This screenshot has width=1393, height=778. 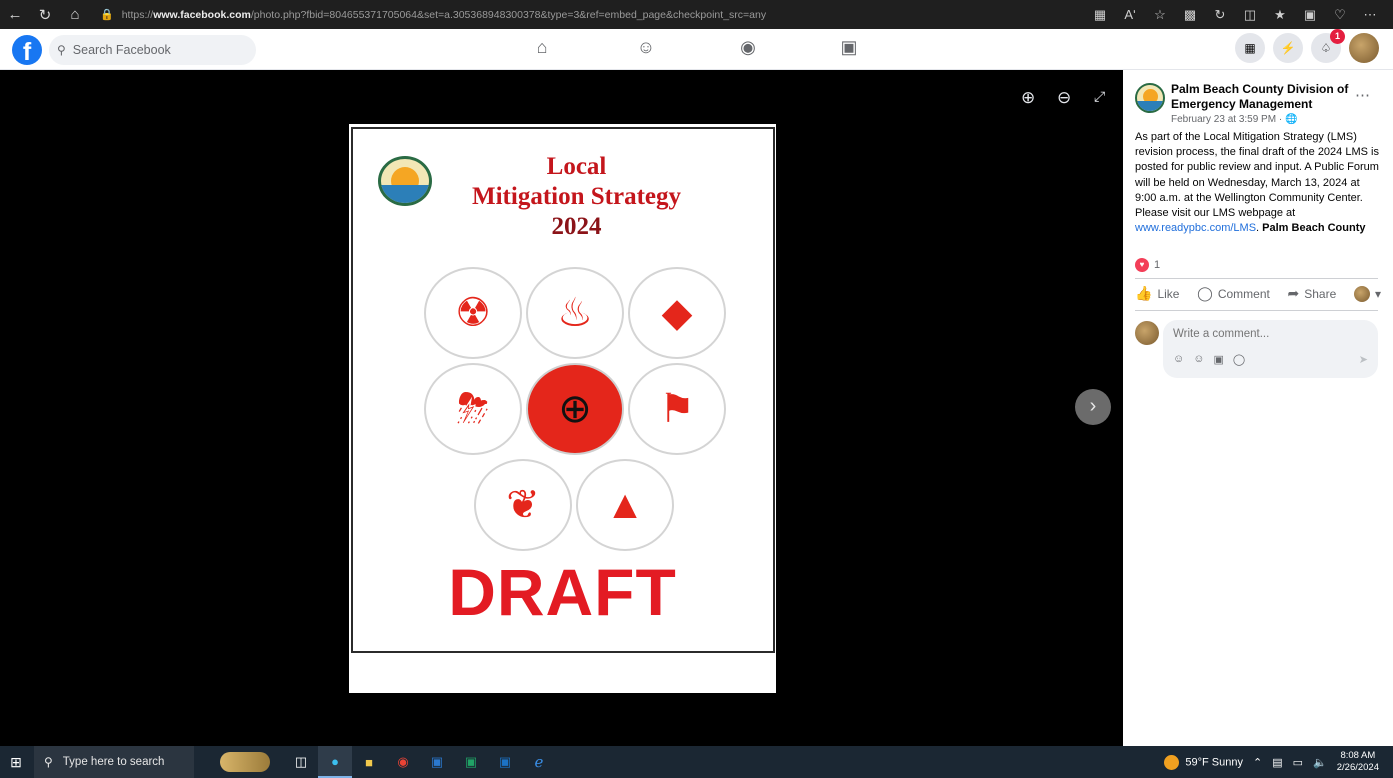 What do you see at coordinates (1130, 14) in the screenshot?
I see `read-aloud-icon: Aʹ` at bounding box center [1130, 14].